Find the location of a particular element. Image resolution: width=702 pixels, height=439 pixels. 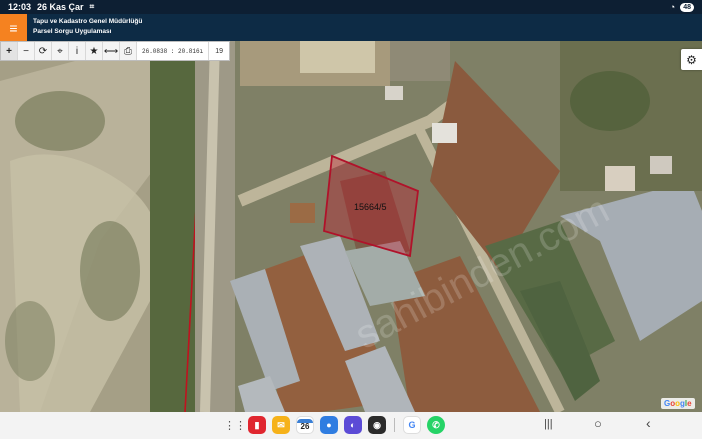

settings-button: ⚙ is located at coordinates (691, 59).